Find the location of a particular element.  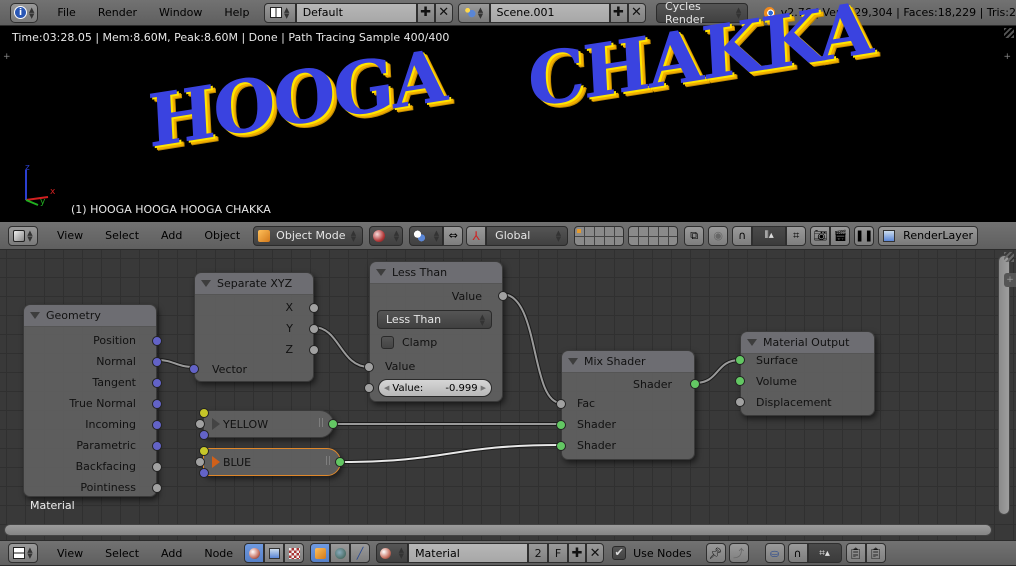

pause-render-button: ❚❚ is located at coordinates (864, 235).